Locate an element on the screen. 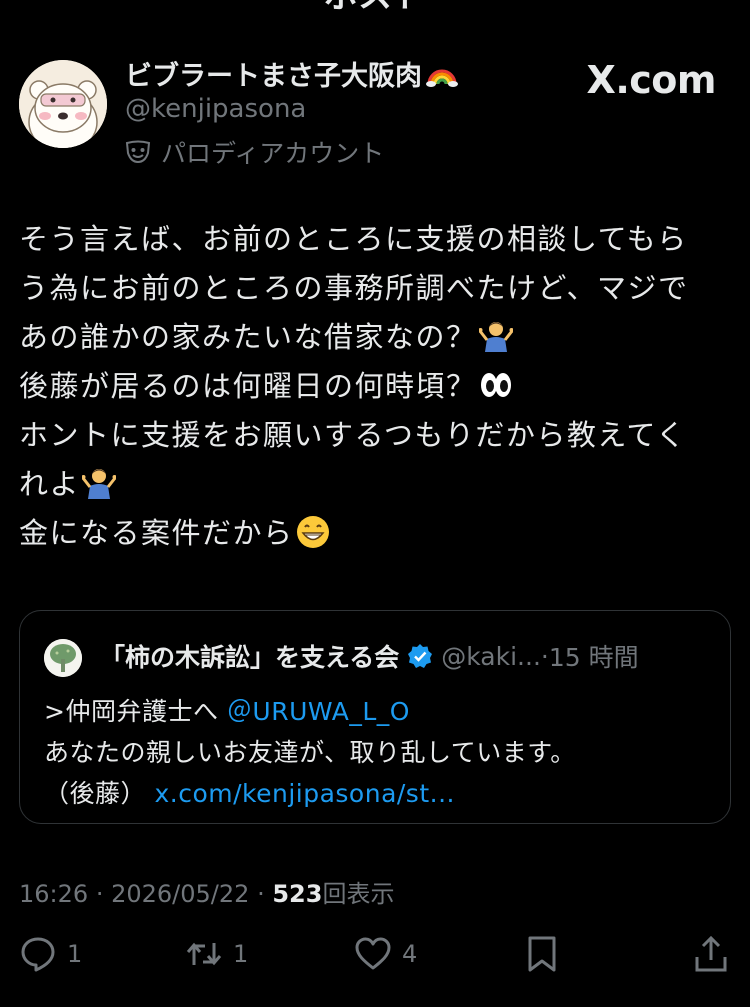  views-count: 523 is located at coordinates (297, 894).